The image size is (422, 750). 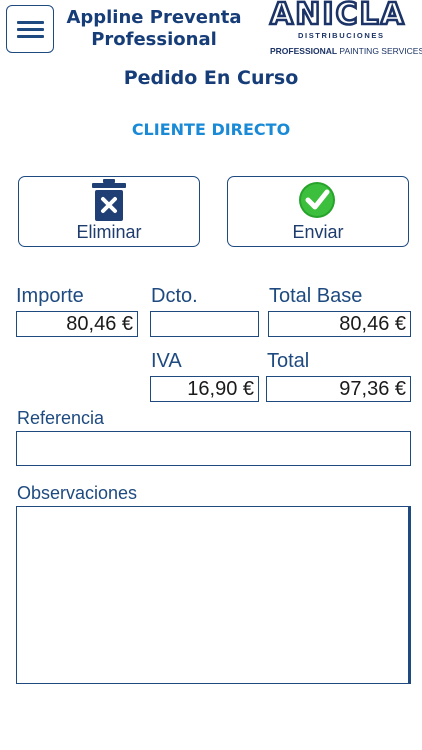 What do you see at coordinates (379, 51) in the screenshot?
I see `logo-tagline-rest: PAINTING SERVICES` at bounding box center [379, 51].